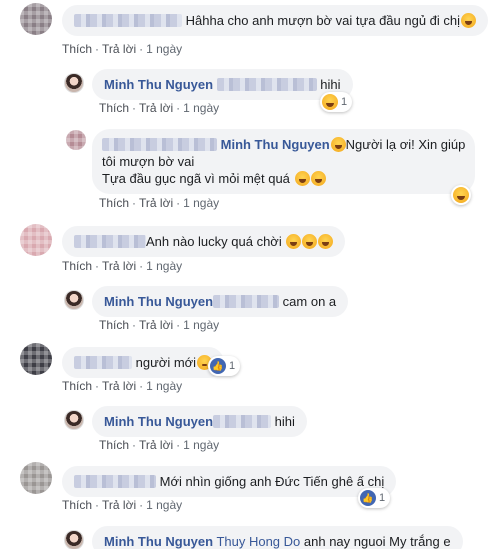 This screenshot has width=503, height=549. What do you see at coordinates (258, 541) in the screenshot?
I see `mention-link: Thuy Hong Do` at bounding box center [258, 541].